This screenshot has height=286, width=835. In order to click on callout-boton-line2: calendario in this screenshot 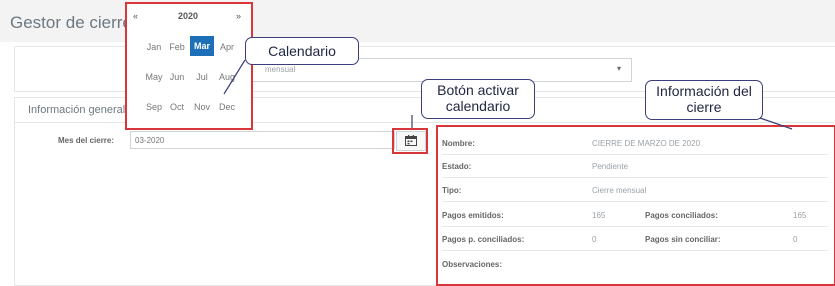, I will do `click(478, 106)`.